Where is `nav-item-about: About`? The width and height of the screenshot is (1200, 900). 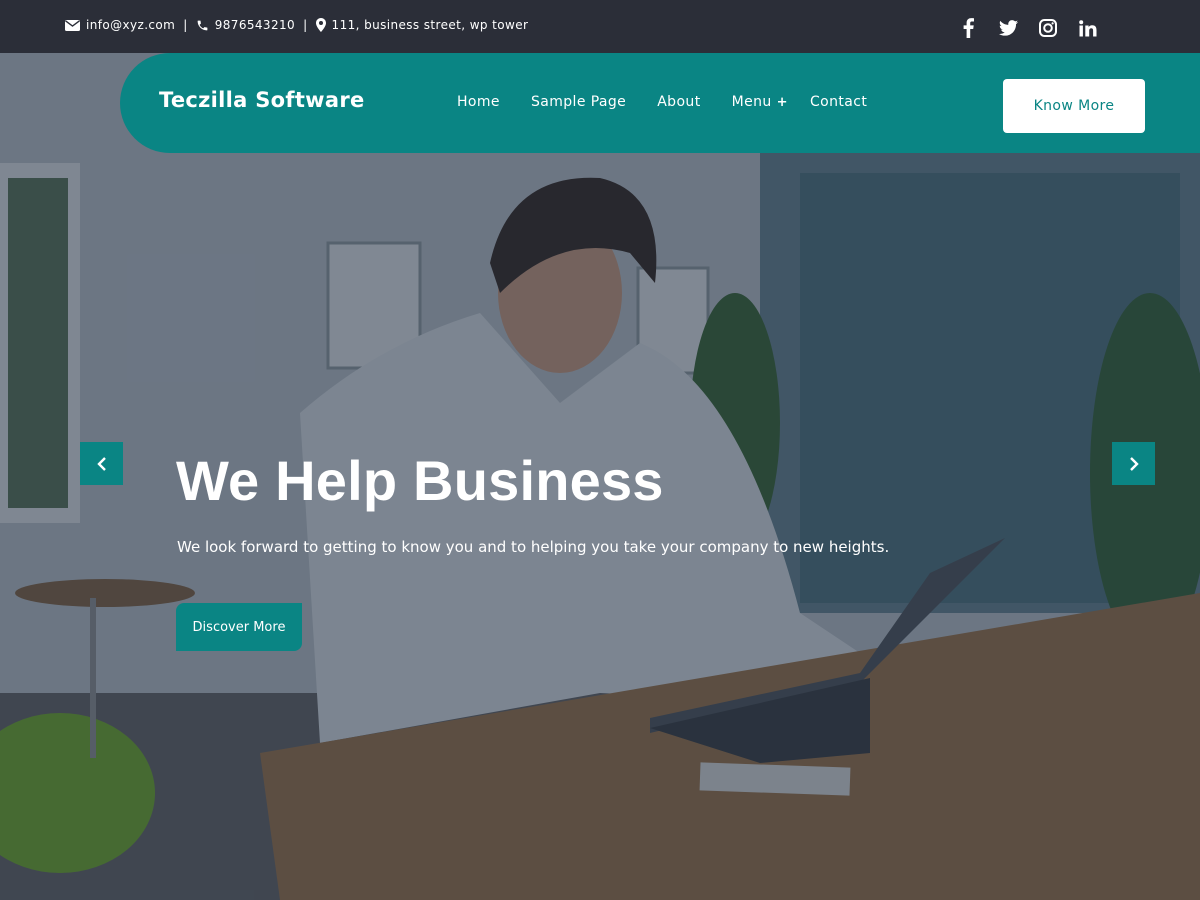
nav-item-about: About is located at coordinates (678, 102).